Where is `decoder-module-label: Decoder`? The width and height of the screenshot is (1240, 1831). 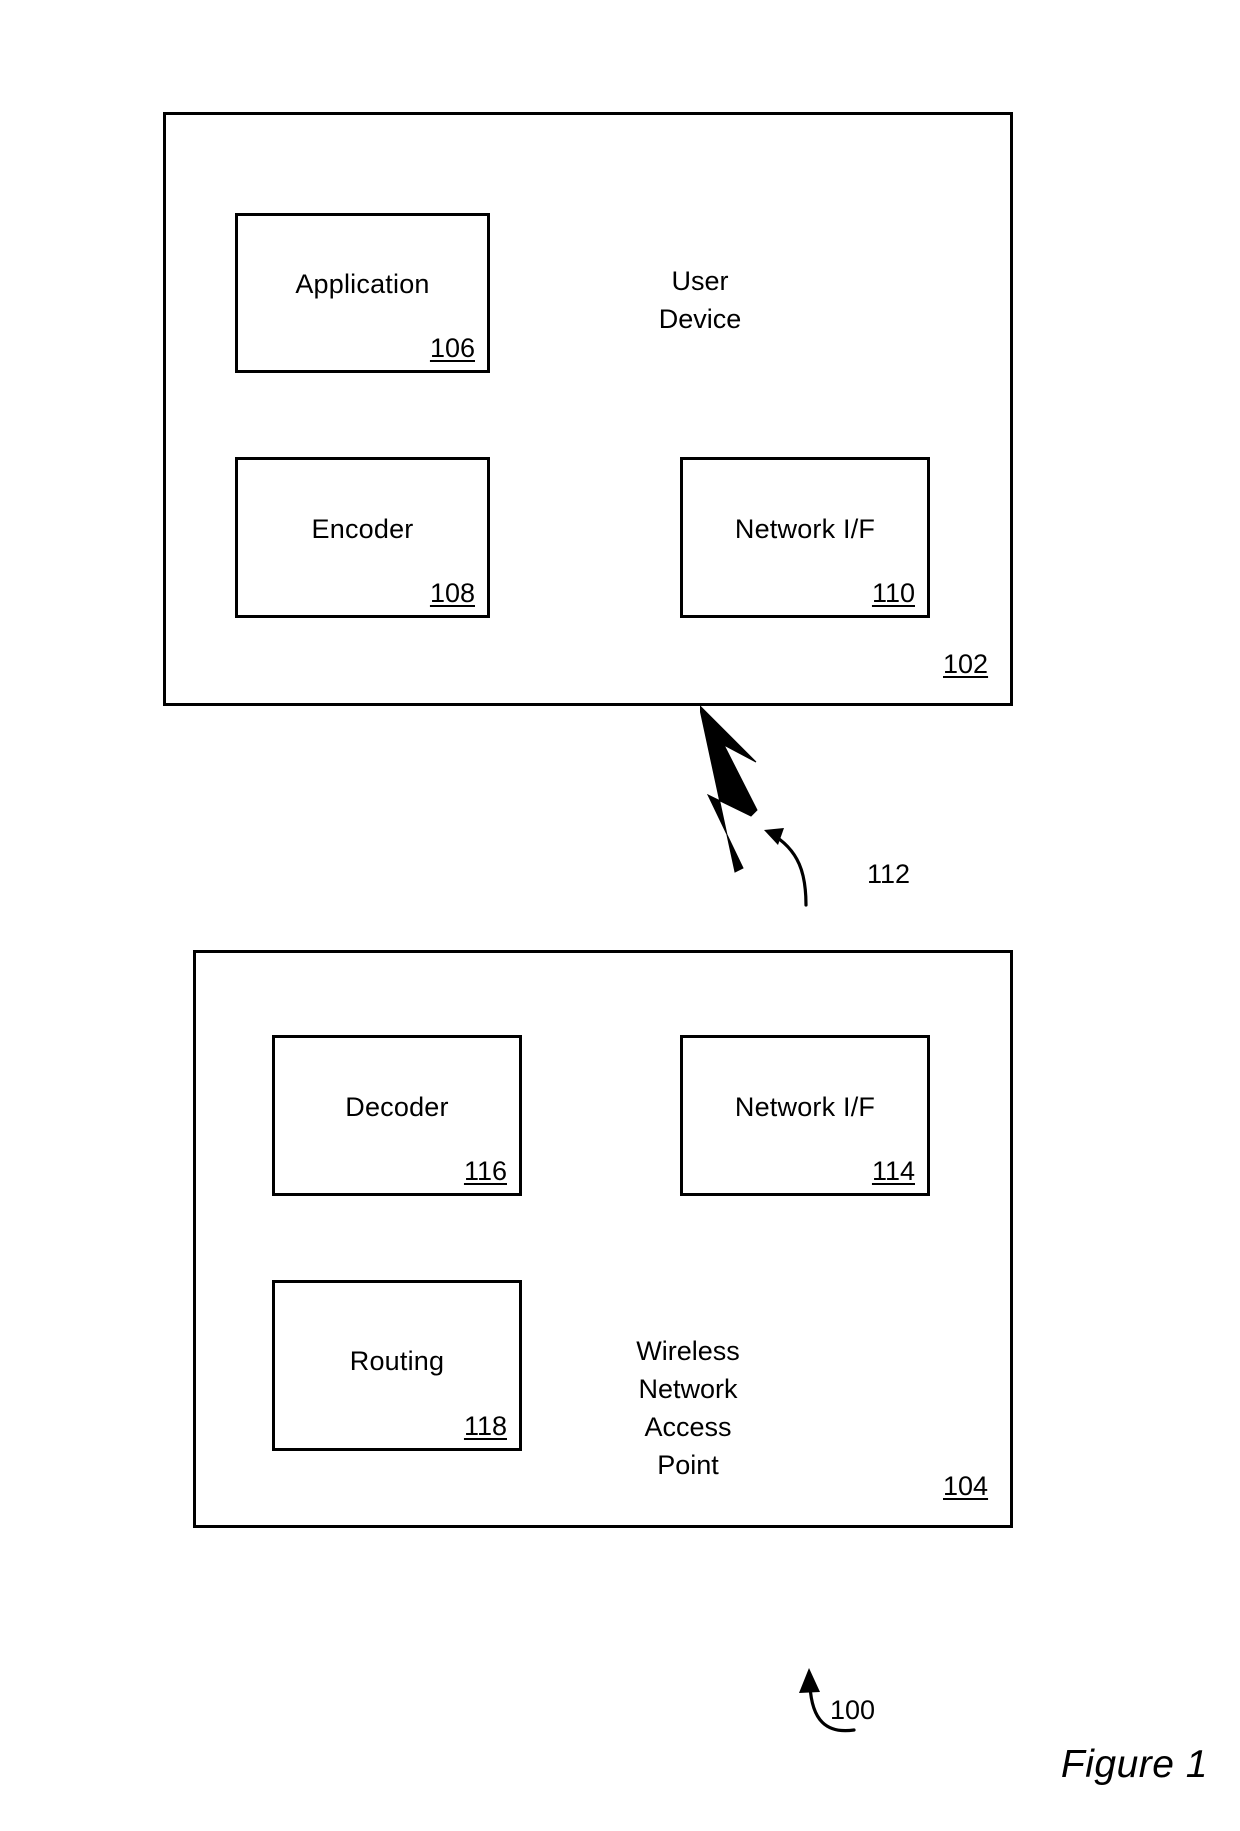
decoder-module-label: Decoder is located at coordinates (397, 1107).